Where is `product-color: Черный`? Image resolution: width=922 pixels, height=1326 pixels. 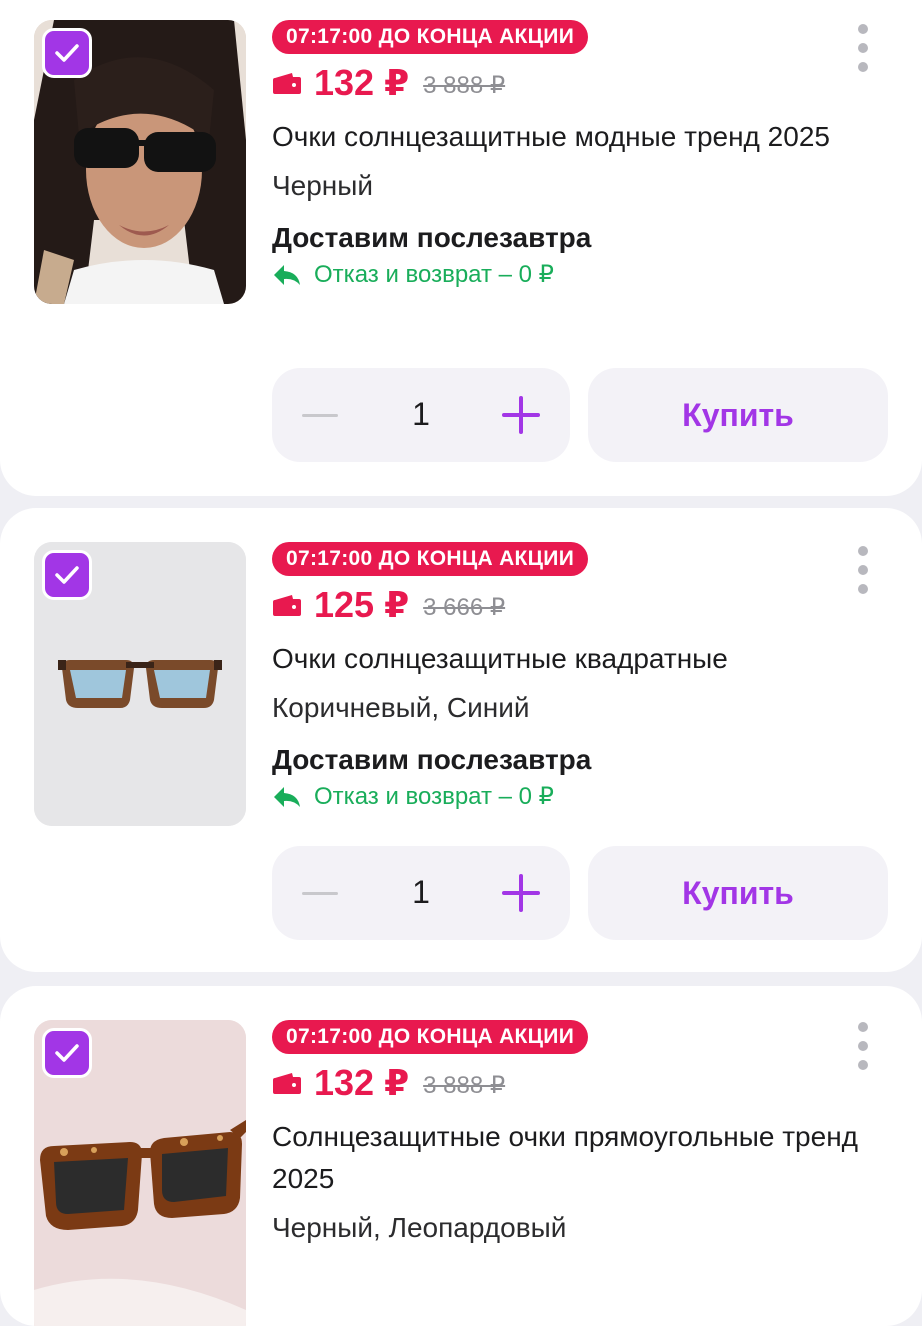
product-color: Черный is located at coordinates (323, 185).